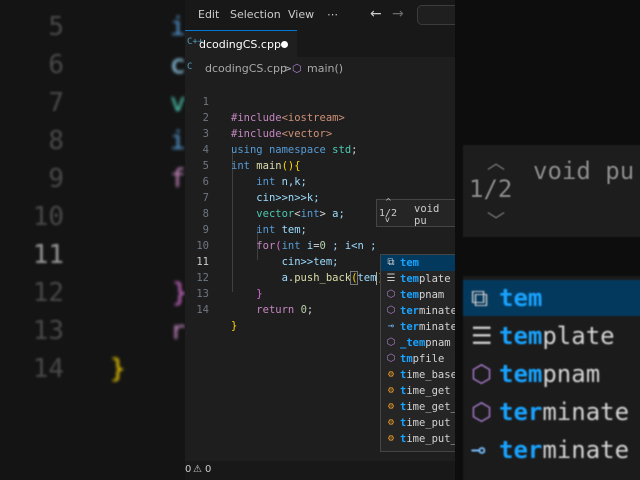 Image resolution: width=640 pixels, height=480 pixels. I want to click on code-line: 6 cin>>n>>k;, so click(320, 181).